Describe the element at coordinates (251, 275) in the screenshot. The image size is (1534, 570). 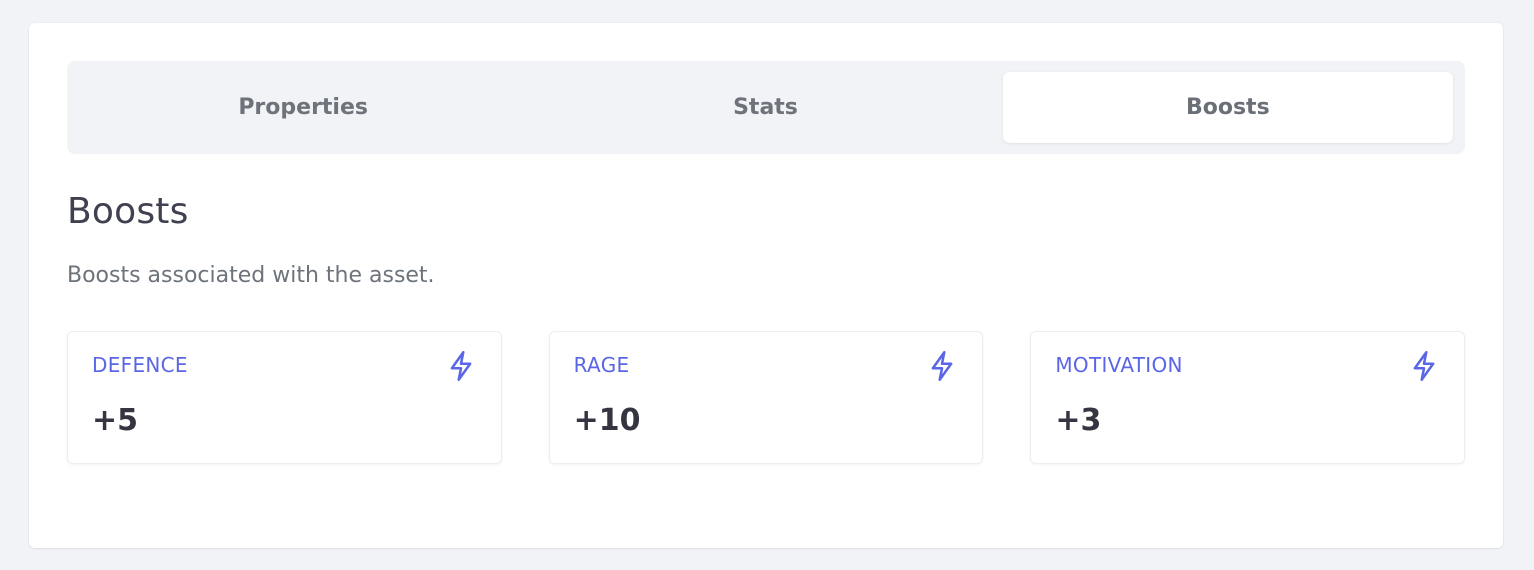
I see `section-description: Boosts associated with the asset.` at that location.